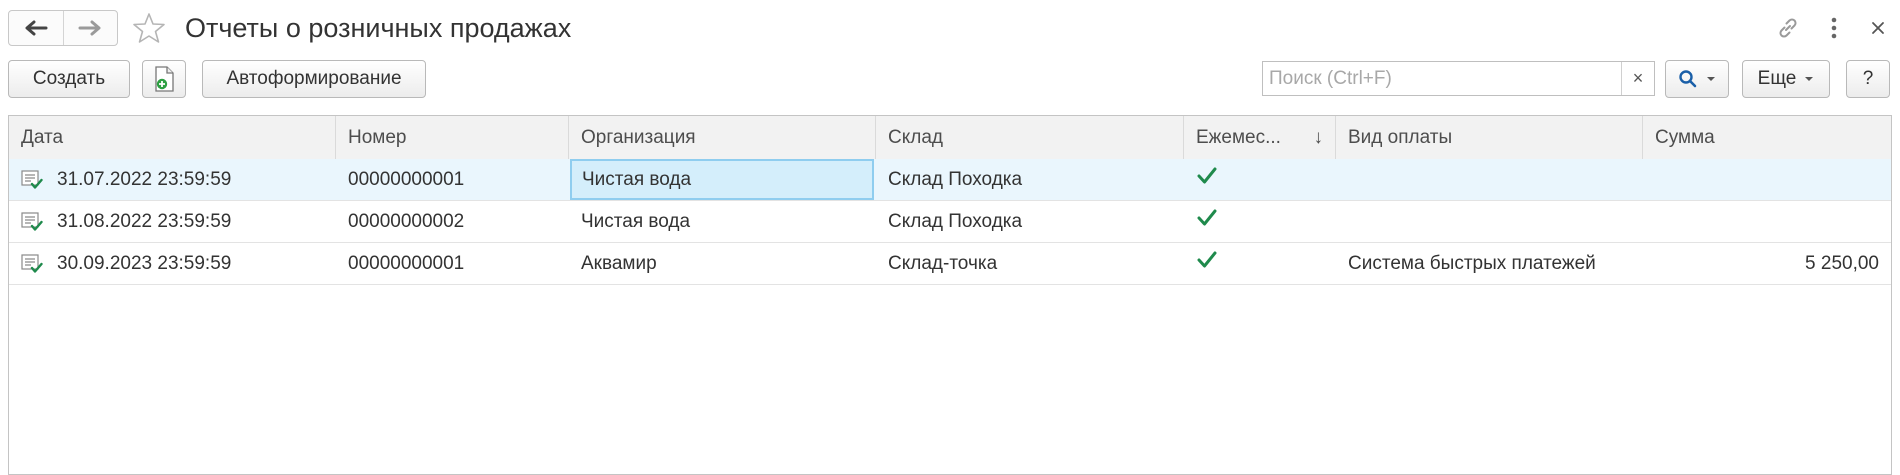 This screenshot has width=1900, height=475. I want to click on search-box: ×, so click(1458, 78).